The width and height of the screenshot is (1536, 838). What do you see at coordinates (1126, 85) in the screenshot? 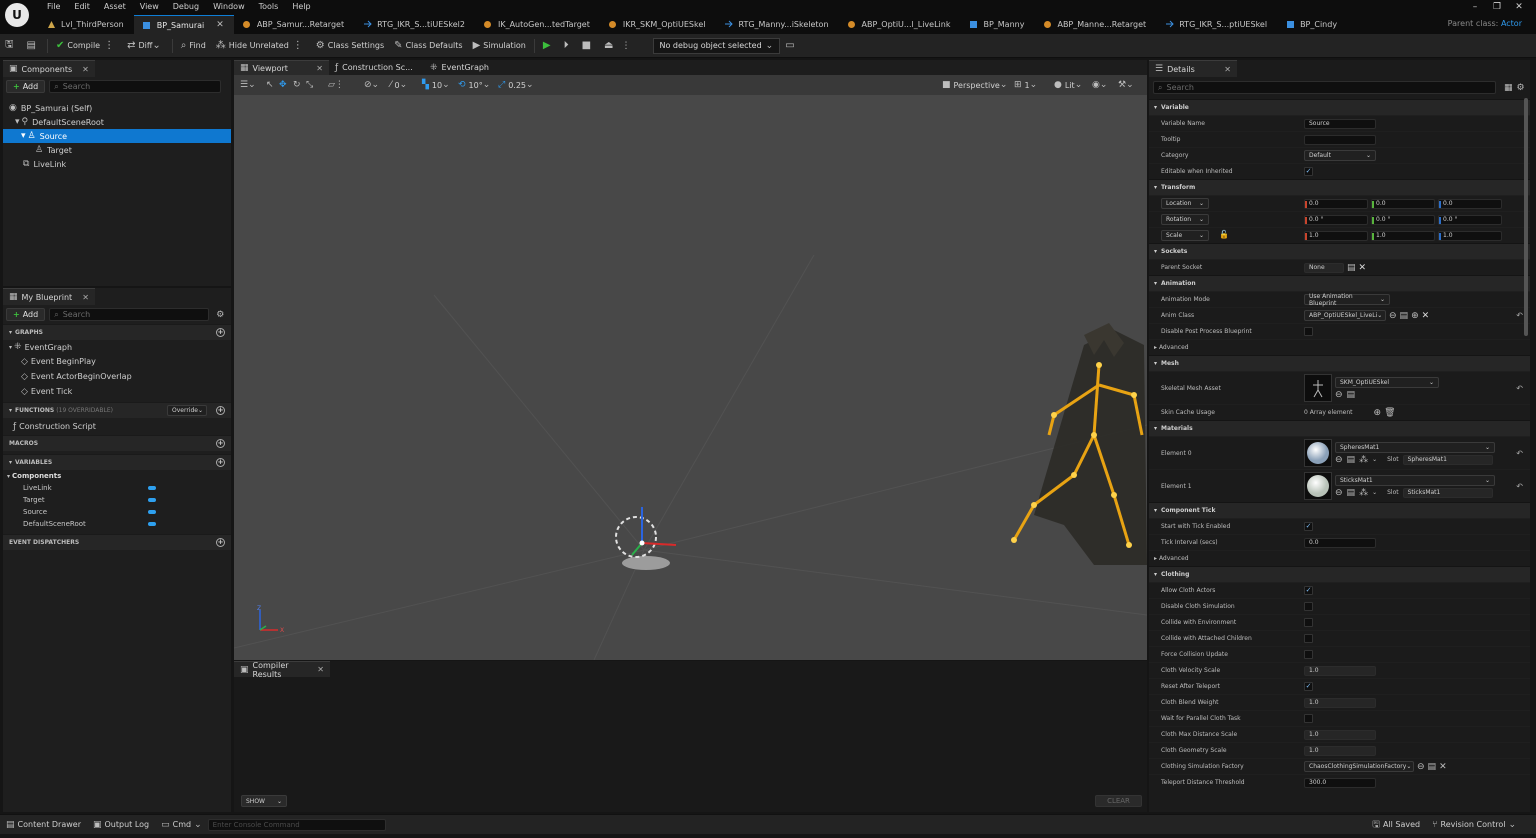
I see `viewport-settings-dropdown: ⚒ ⌄` at bounding box center [1126, 85].